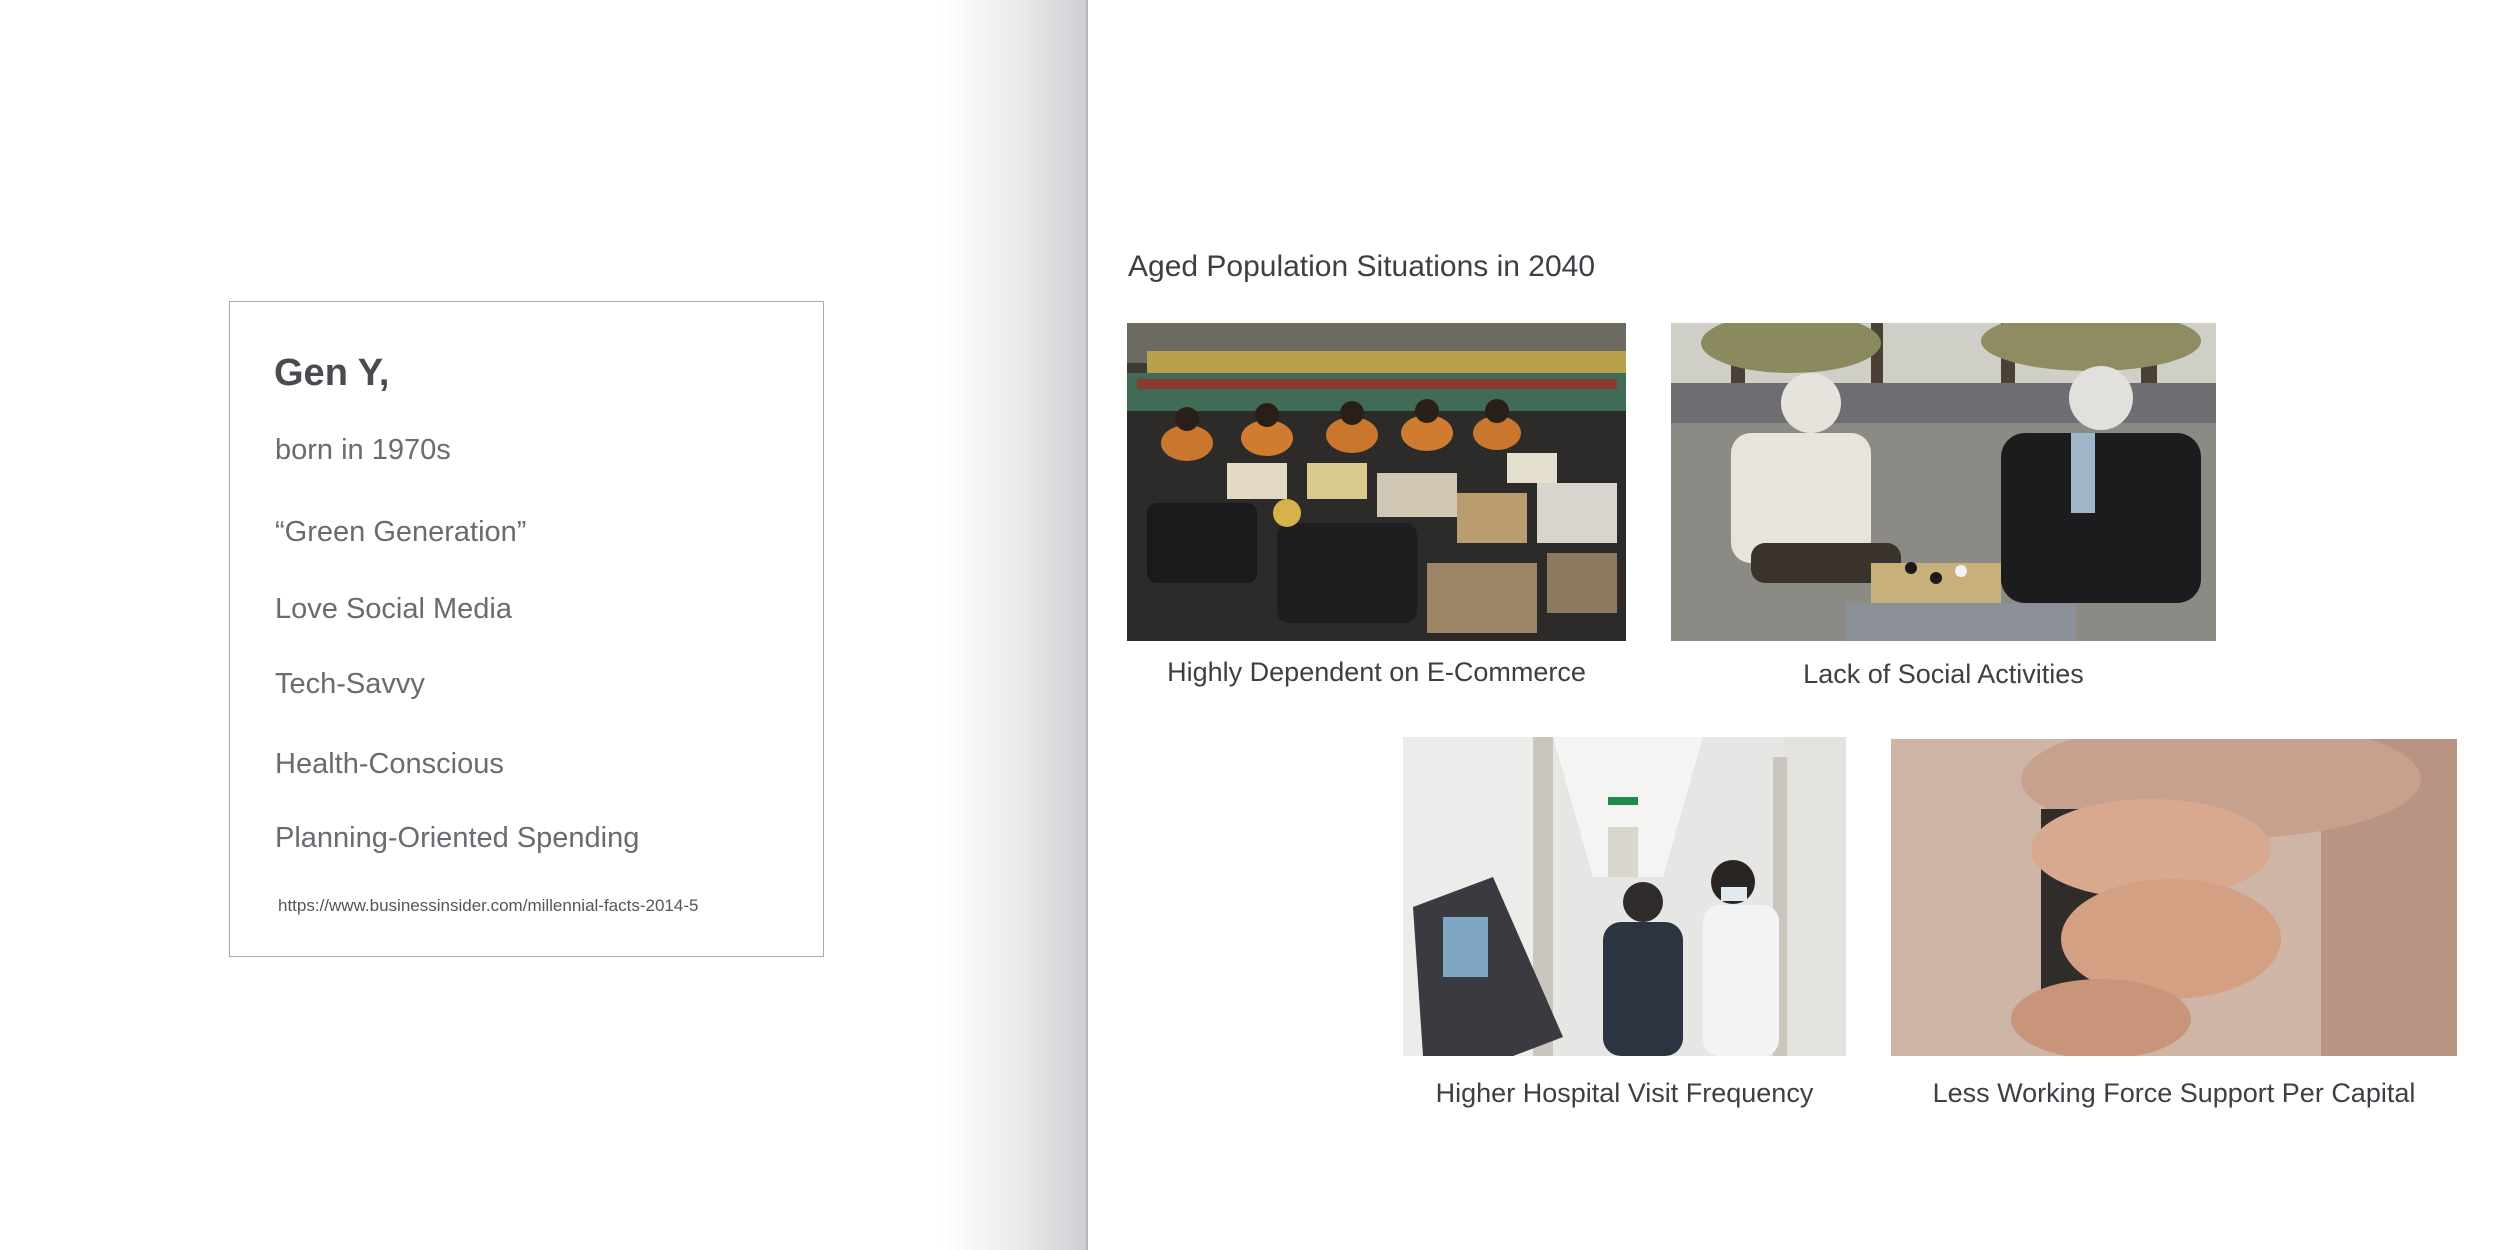 This screenshot has height=1250, width=2500. I want to click on elders-playing-go-photo, so click(1943, 482).